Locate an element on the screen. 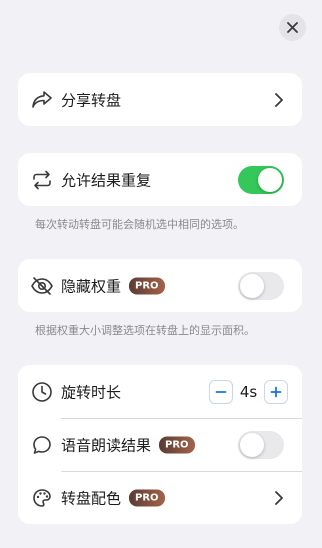  palette-icon is located at coordinates (42, 498).